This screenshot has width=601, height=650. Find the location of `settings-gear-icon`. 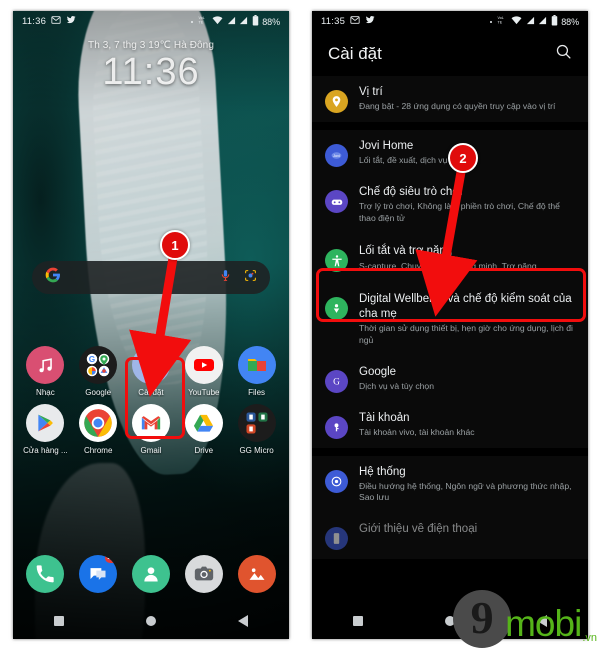

settings-gear-icon is located at coordinates (150, 365).